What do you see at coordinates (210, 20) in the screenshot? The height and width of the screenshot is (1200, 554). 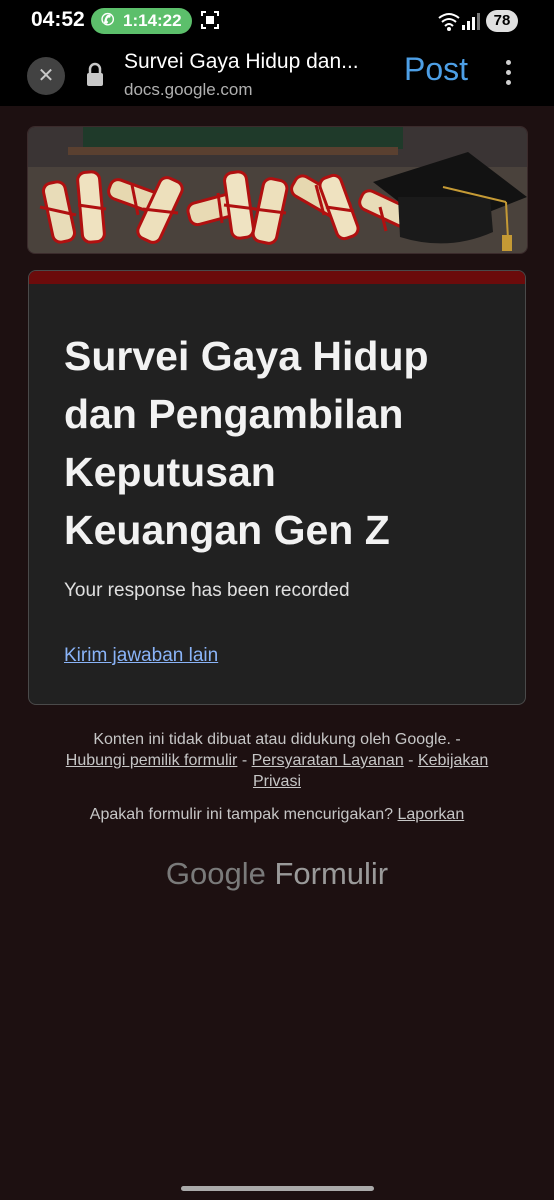 I see `screen-record-icon` at bounding box center [210, 20].